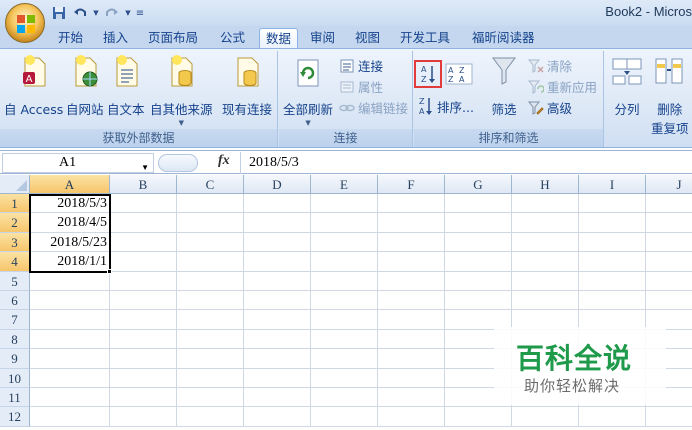 Image resolution: width=692 pixels, height=430 pixels. Describe the element at coordinates (612, 184) in the screenshot. I see `column-header: I` at that location.